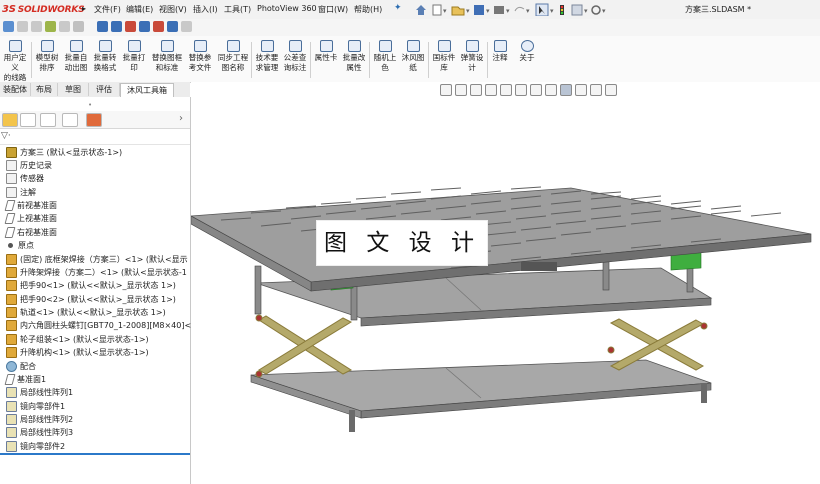 This screenshot has height=484, width=820. Describe the element at coordinates (200, 46) in the screenshot. I see `reference-icon` at that location.